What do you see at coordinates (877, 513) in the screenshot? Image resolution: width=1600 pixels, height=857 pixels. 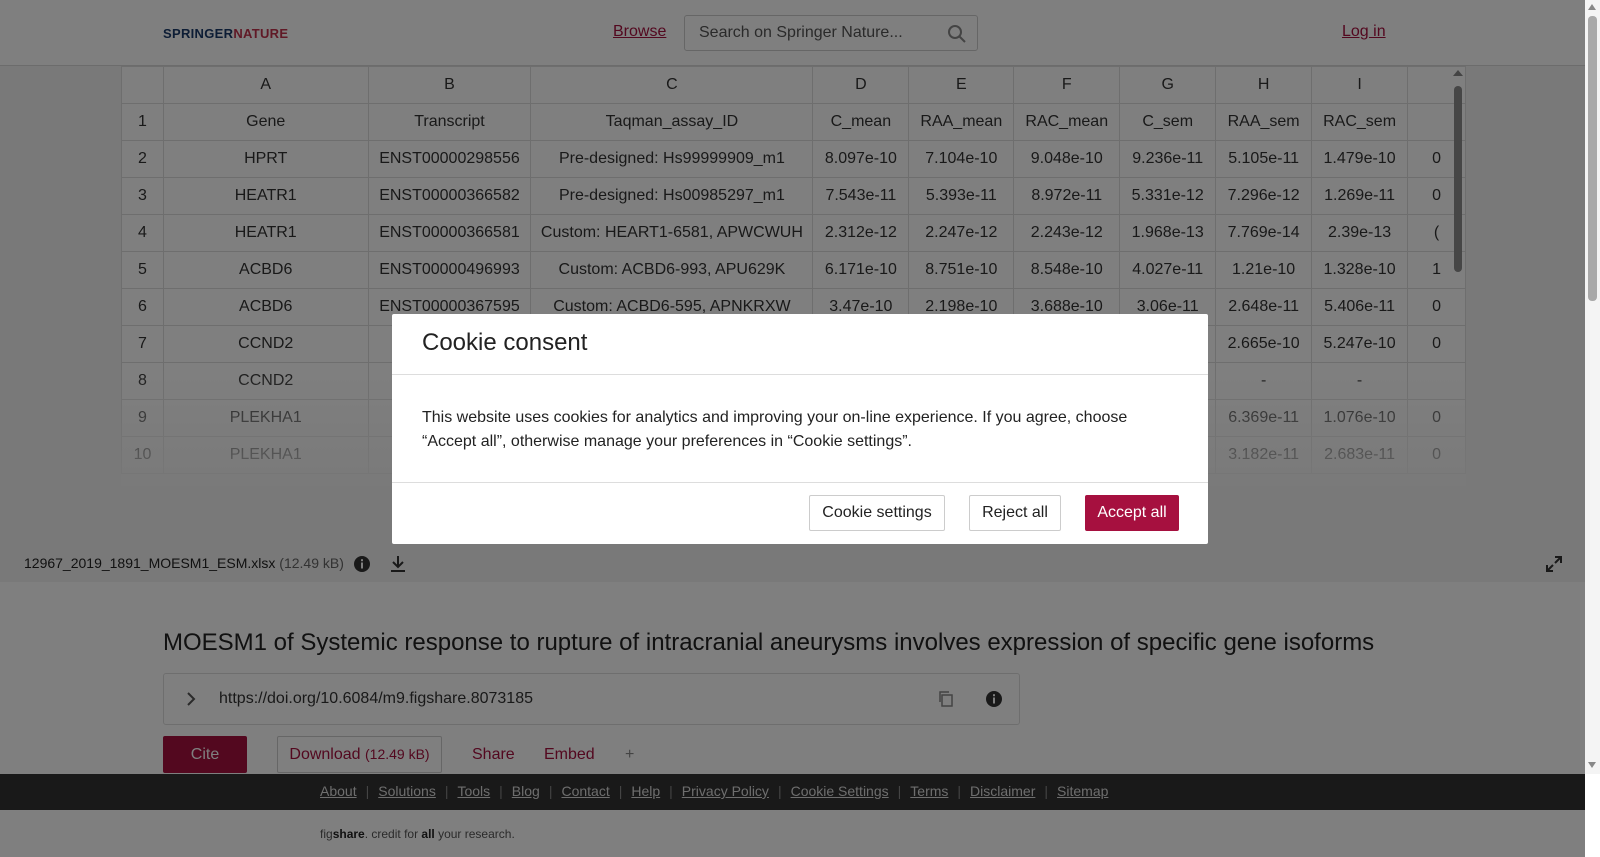 I see `cookie-settings-button: Cookie settings` at bounding box center [877, 513].